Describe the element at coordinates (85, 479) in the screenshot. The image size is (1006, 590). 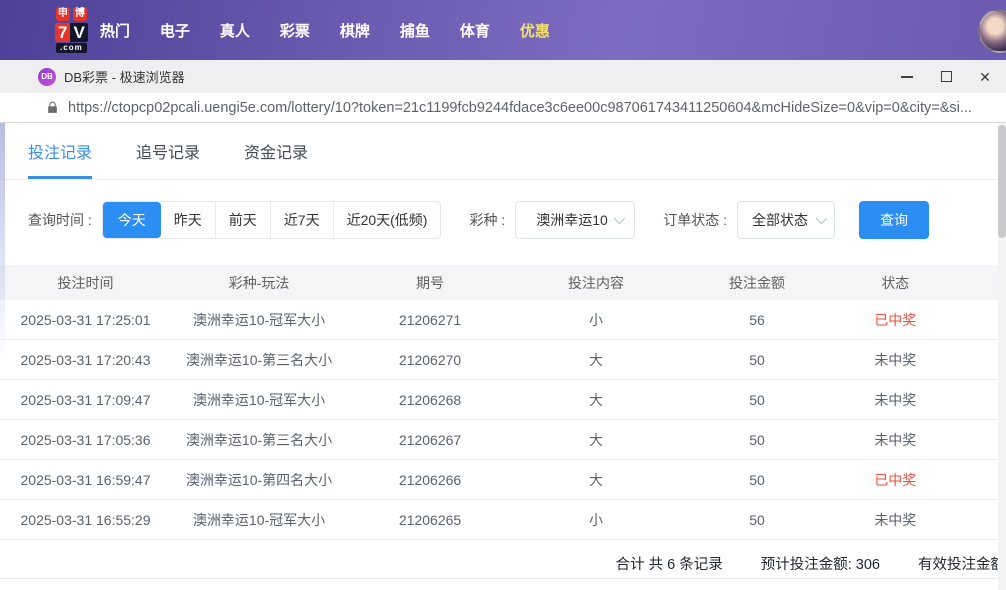
I see `cell-bet-time: 2025-03-31 16:59:47` at that location.